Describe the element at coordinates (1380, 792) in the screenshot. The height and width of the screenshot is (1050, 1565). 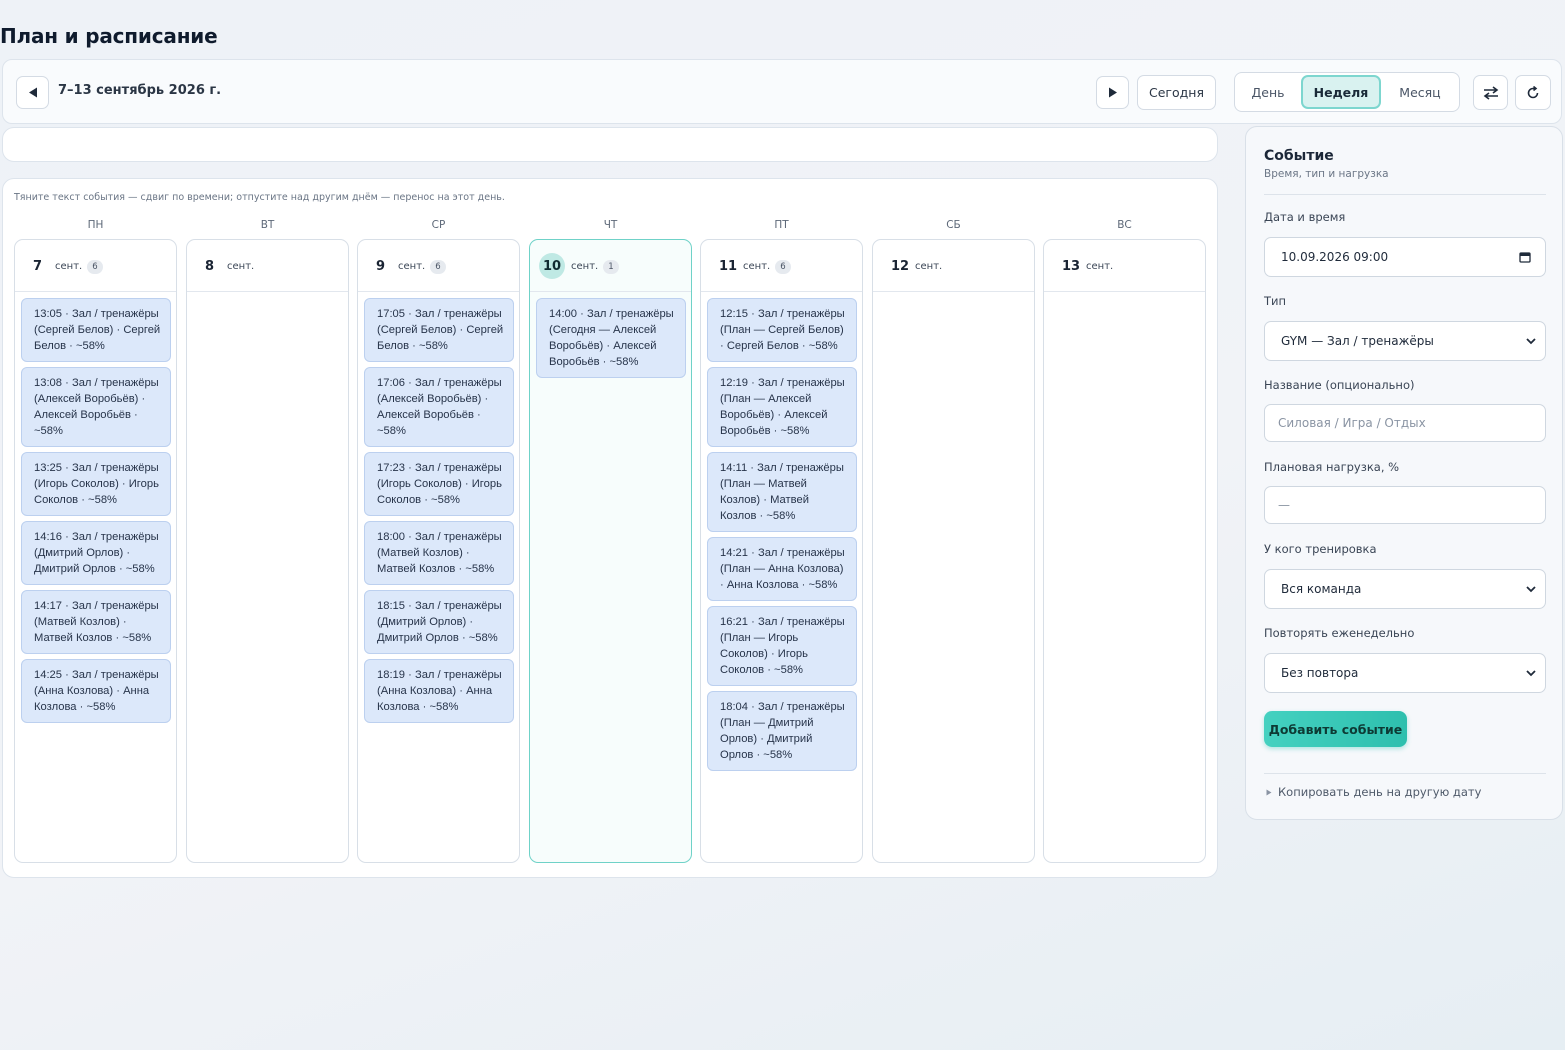
I see `copy-day-label: Копировать день на другую дату` at that location.